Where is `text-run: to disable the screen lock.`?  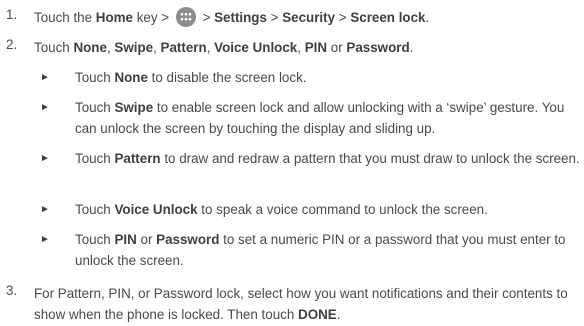
text-run: to disable the screen lock. is located at coordinates (227, 77).